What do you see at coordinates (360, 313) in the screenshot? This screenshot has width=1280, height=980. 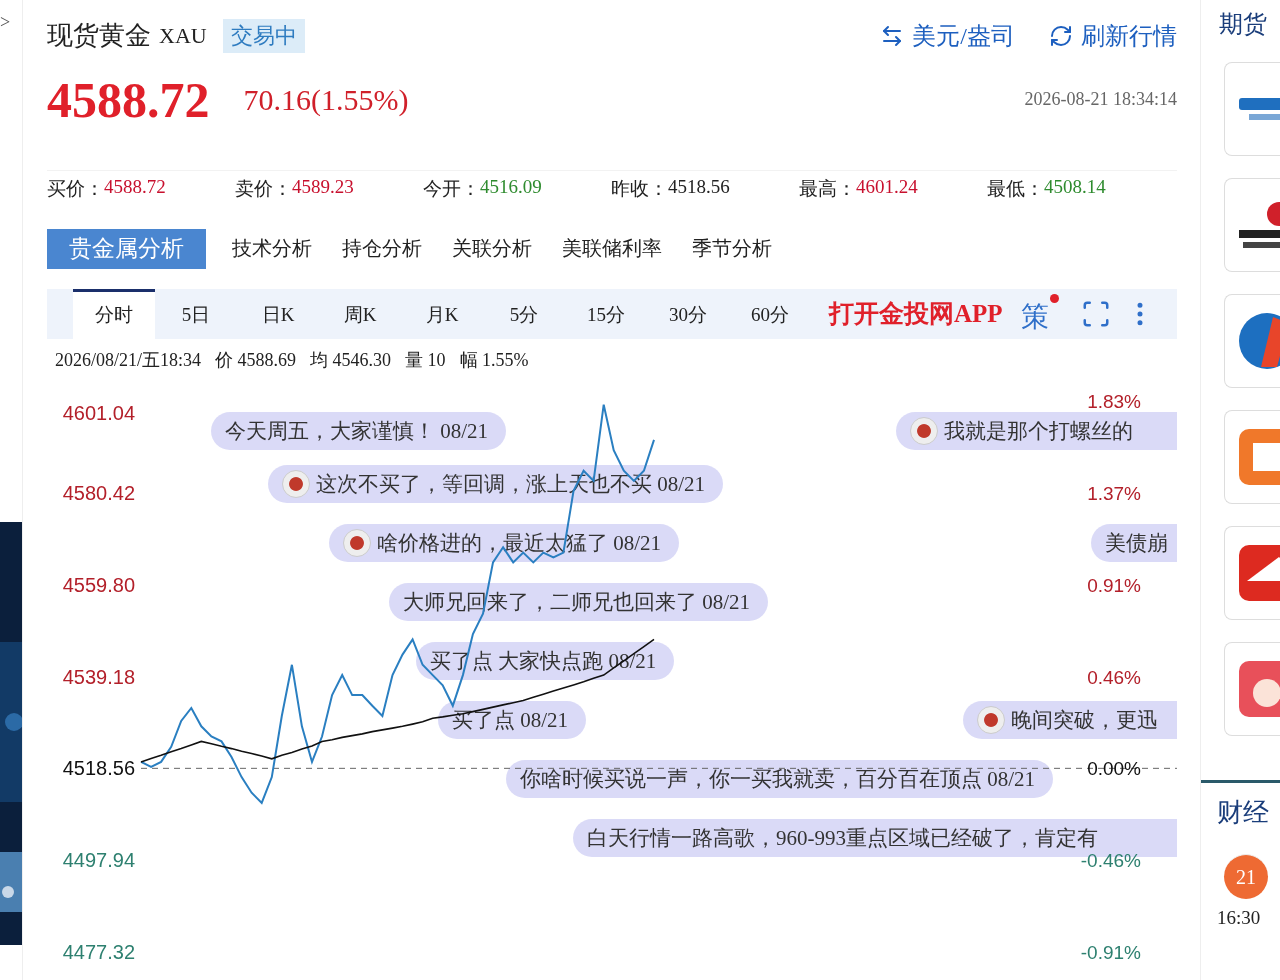 I see `period-tab: 周K` at bounding box center [360, 313].